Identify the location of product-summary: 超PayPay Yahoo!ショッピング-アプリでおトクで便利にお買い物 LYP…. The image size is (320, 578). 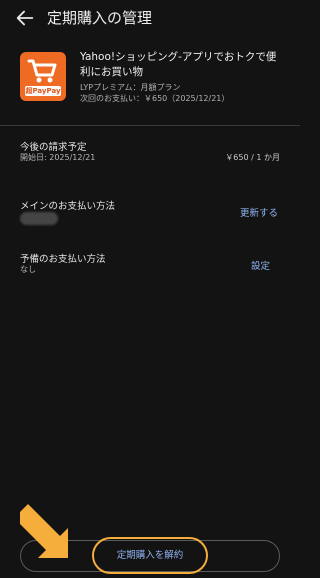
(150, 81).